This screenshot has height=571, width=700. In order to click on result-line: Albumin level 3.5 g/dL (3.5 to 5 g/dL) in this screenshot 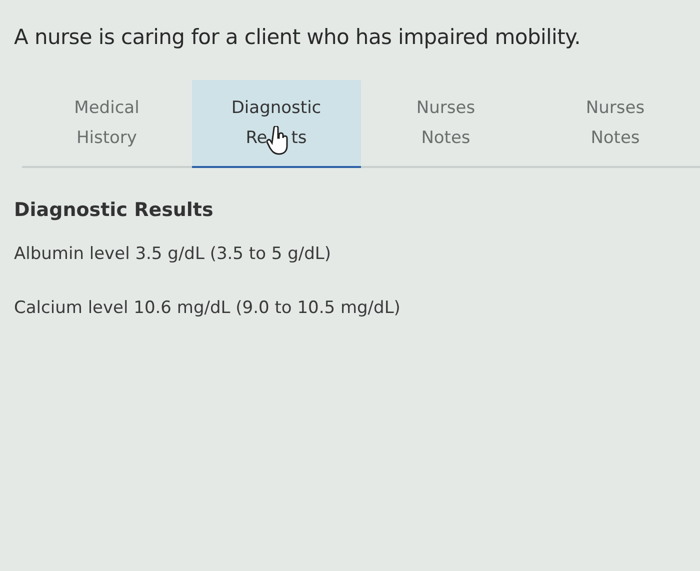, I will do `click(173, 254)`.